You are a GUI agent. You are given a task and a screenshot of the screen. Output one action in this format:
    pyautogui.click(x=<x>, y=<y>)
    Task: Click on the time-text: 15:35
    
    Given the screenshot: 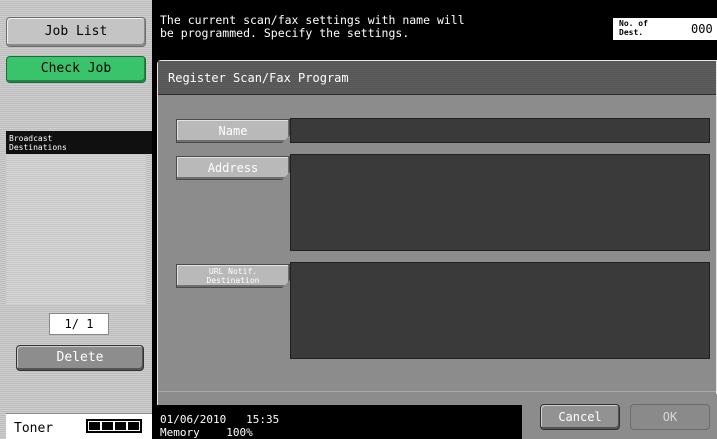 What is the action you would take?
    pyautogui.click(x=263, y=419)
    